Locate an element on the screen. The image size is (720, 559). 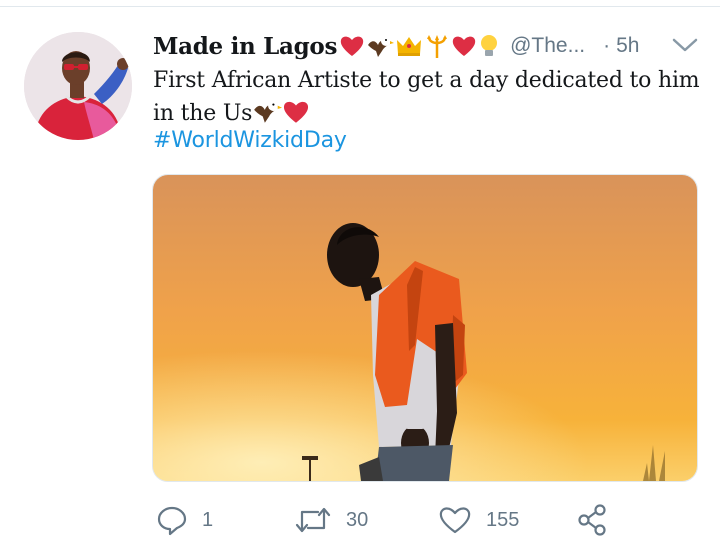
retweet-action: 30 is located at coordinates (331, 520).